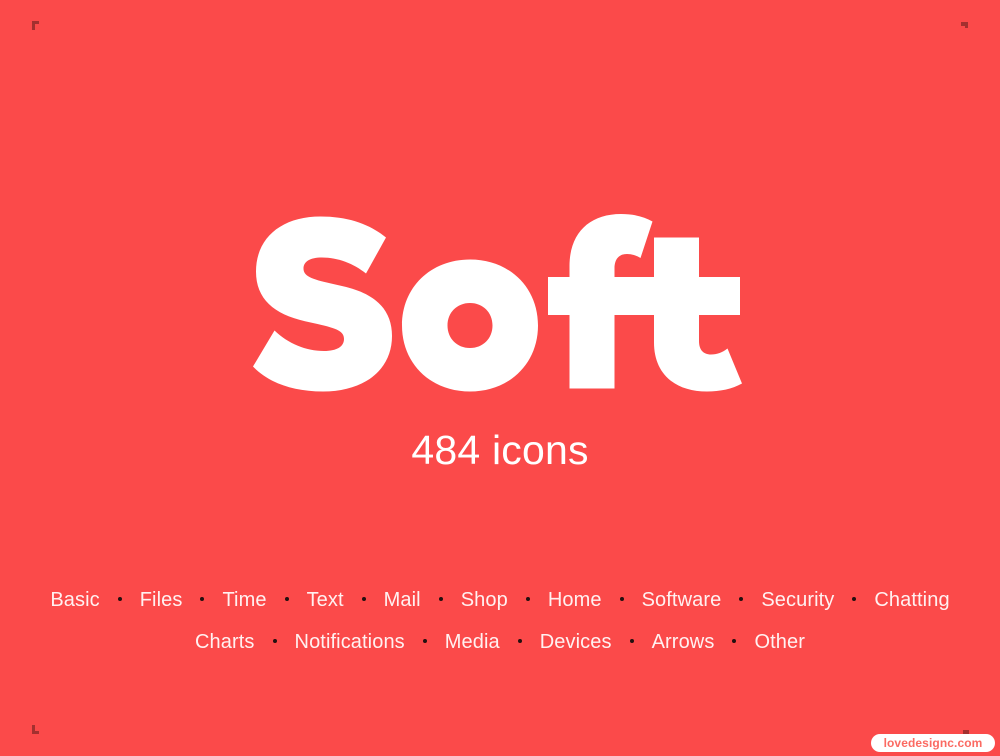  Describe the element at coordinates (350, 642) in the screenshot. I see `category-item-notifications: Notifications` at that location.